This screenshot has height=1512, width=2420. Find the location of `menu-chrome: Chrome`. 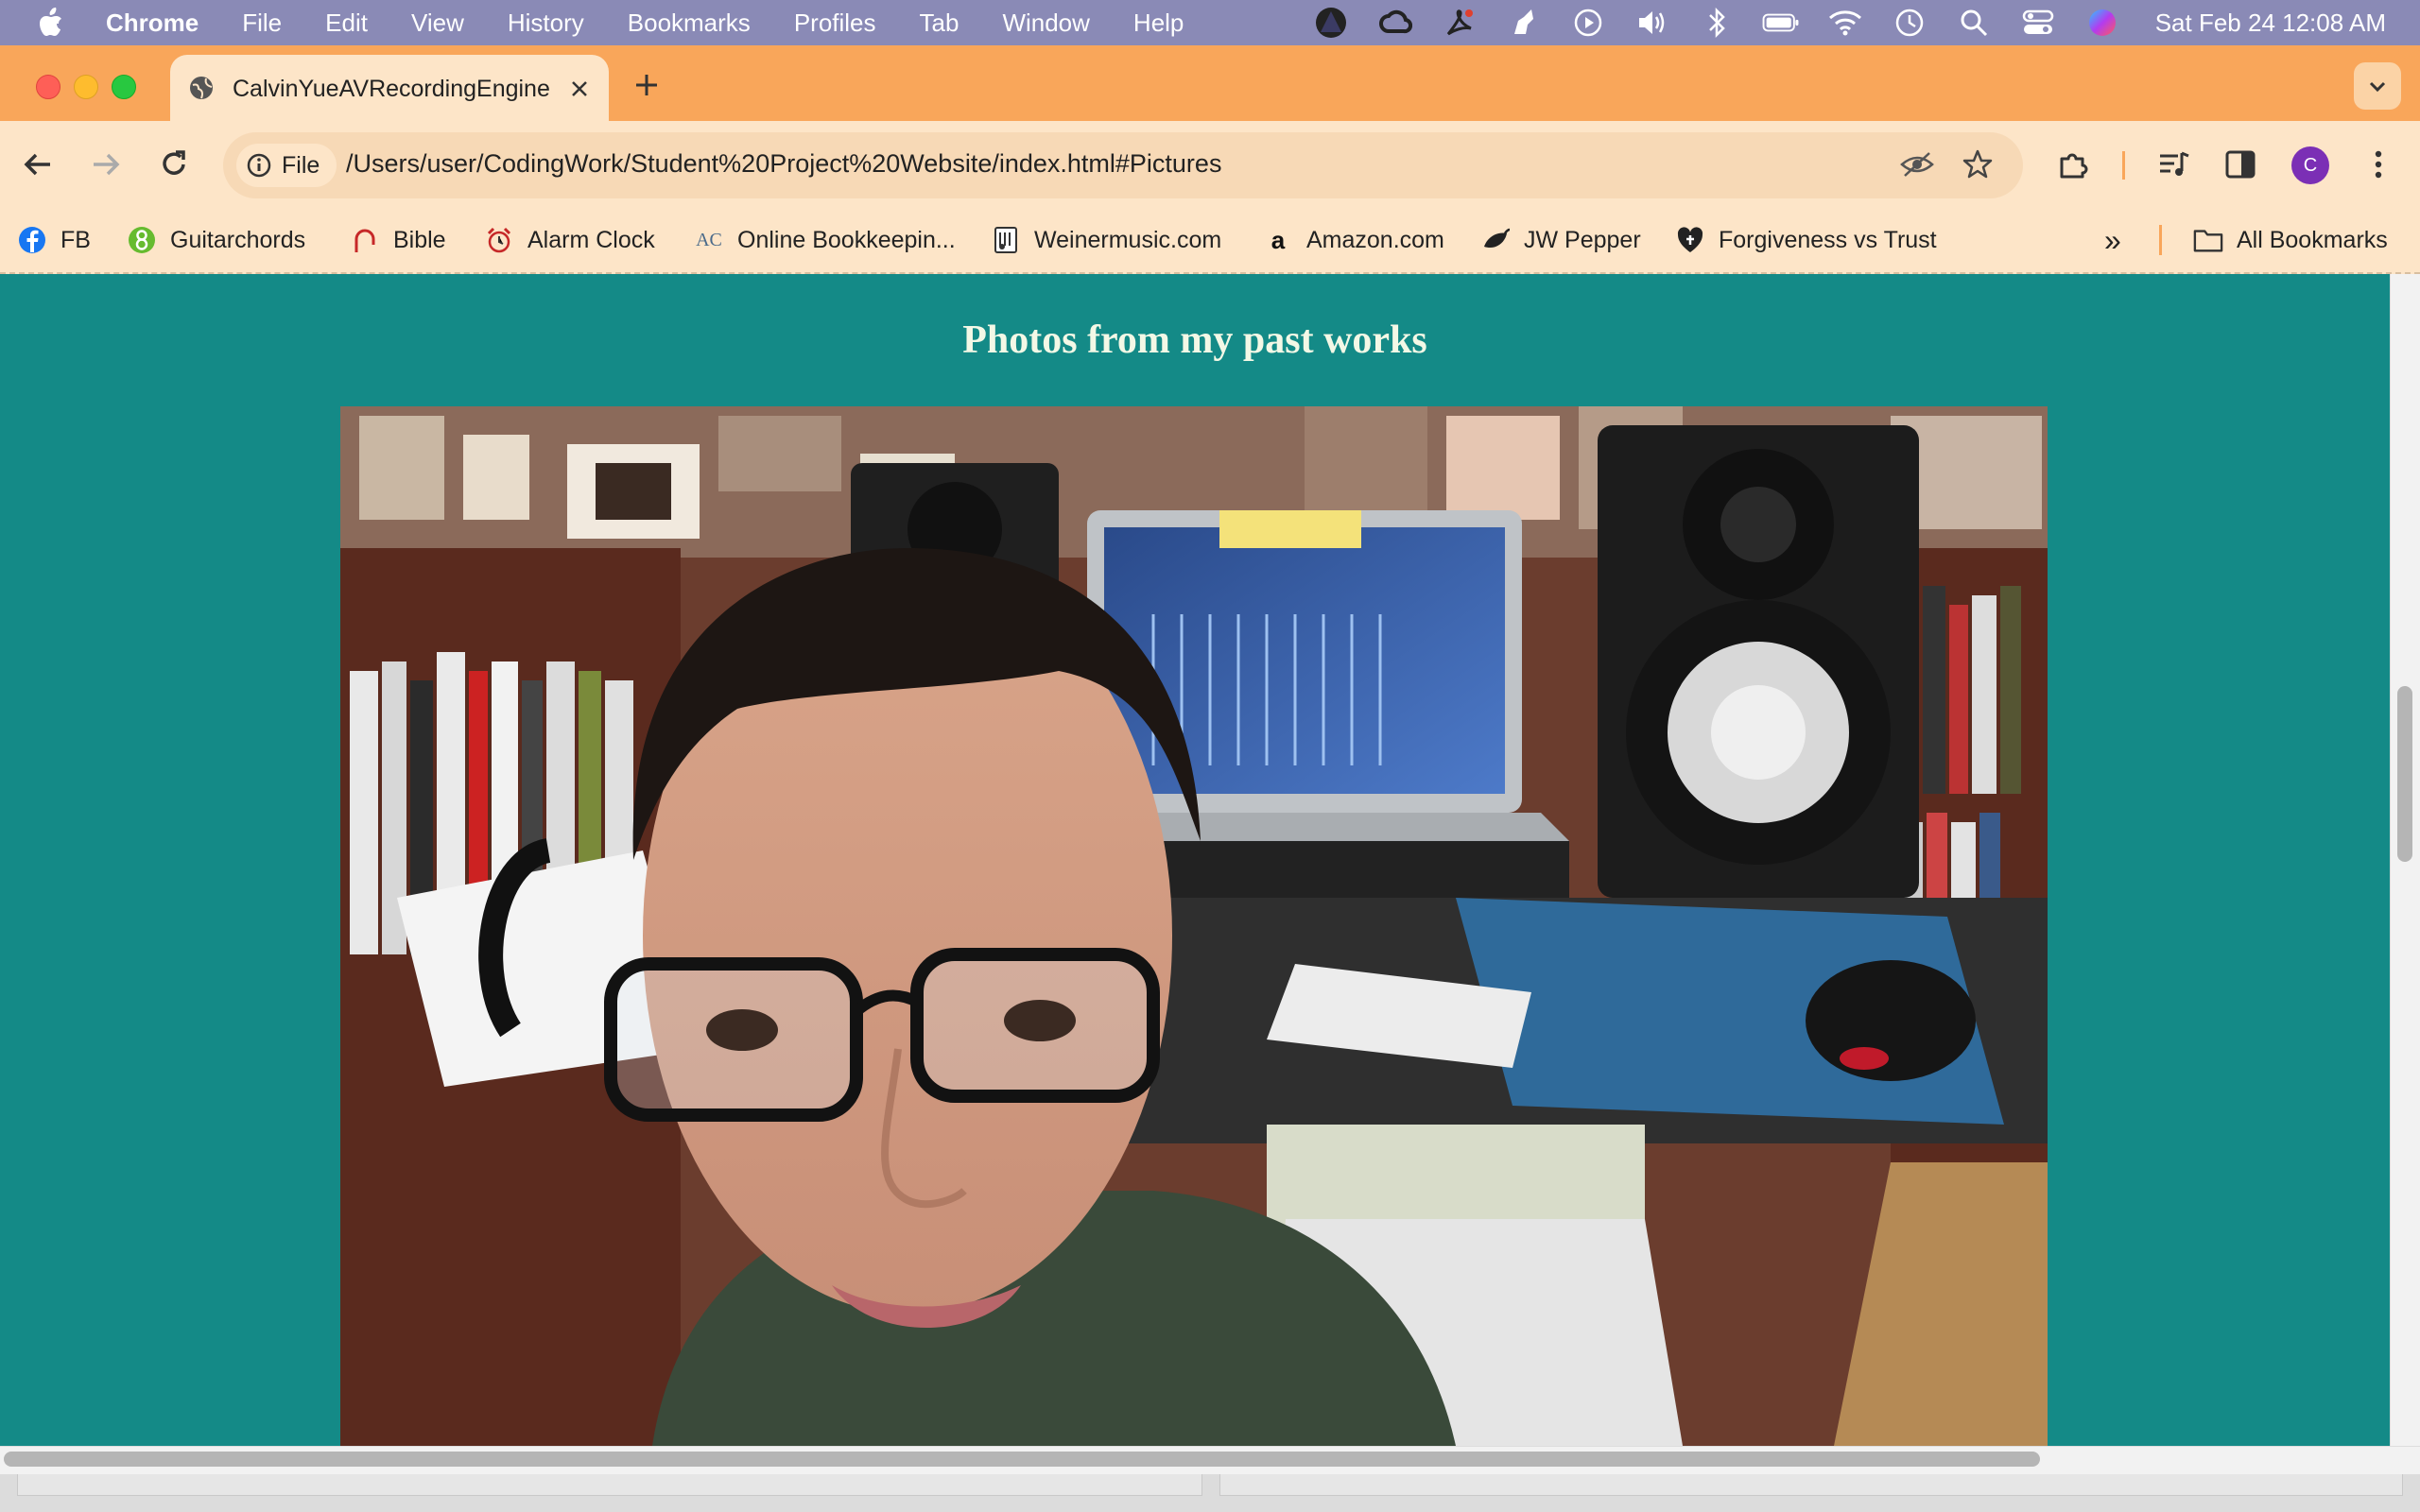

menu-chrome: Chrome is located at coordinates (153, 23).